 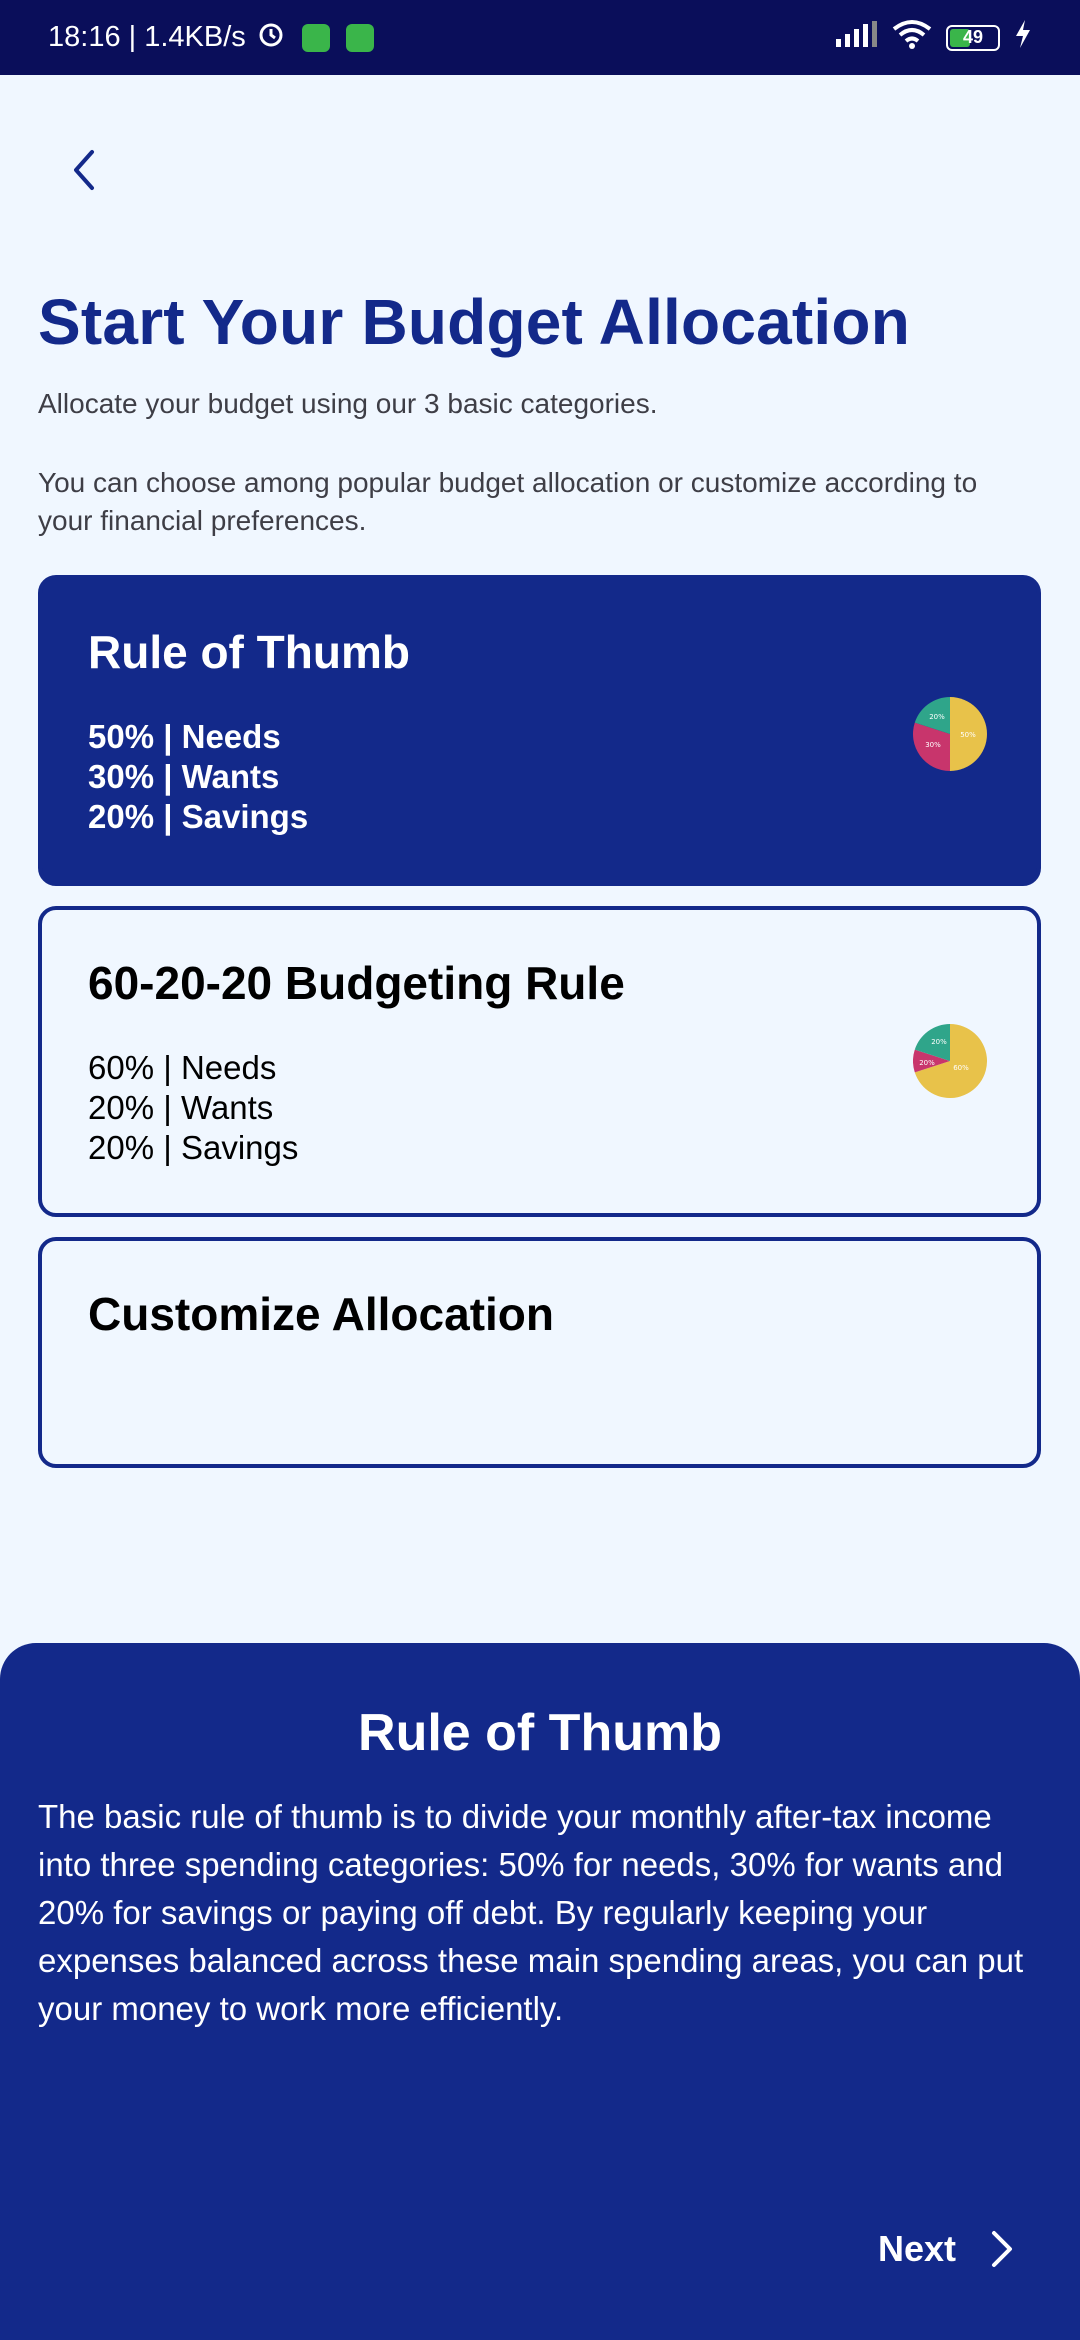 I want to click on pie-label-needs: 60%, so click(x=961, y=1068).